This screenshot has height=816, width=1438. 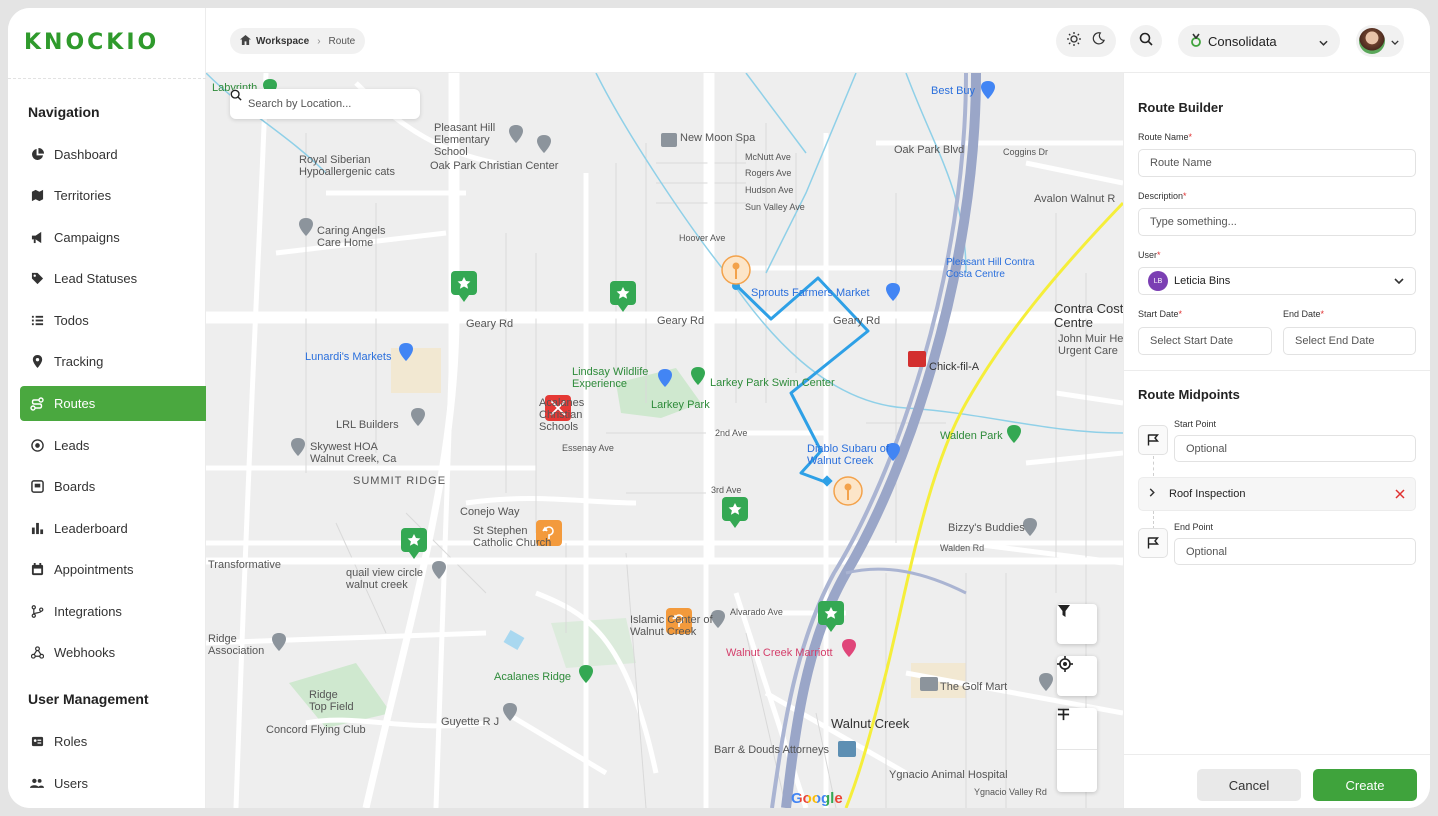 I want to click on sidebar-item-integrations: Integrations, so click(x=113, y=611).